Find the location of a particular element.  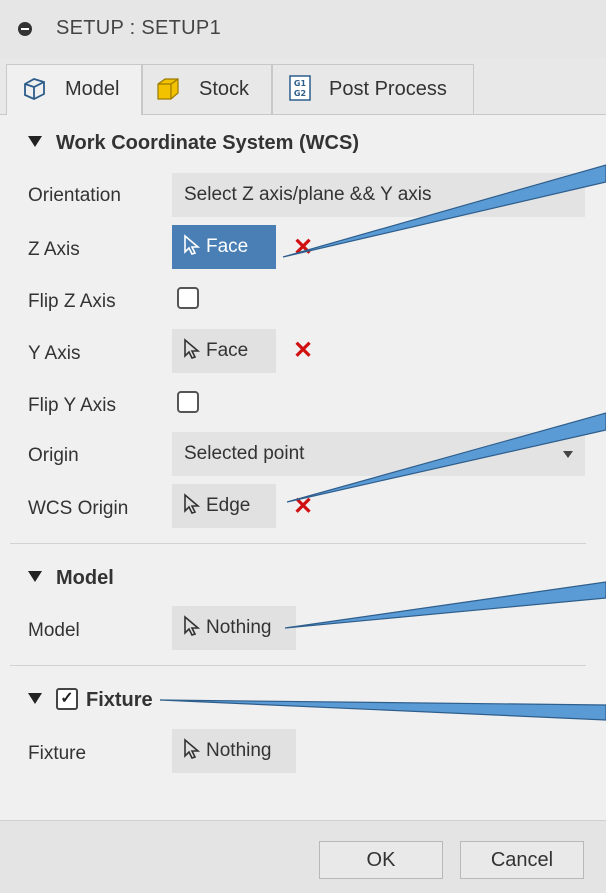

svg-text: G2 is located at coordinates (300, 93).